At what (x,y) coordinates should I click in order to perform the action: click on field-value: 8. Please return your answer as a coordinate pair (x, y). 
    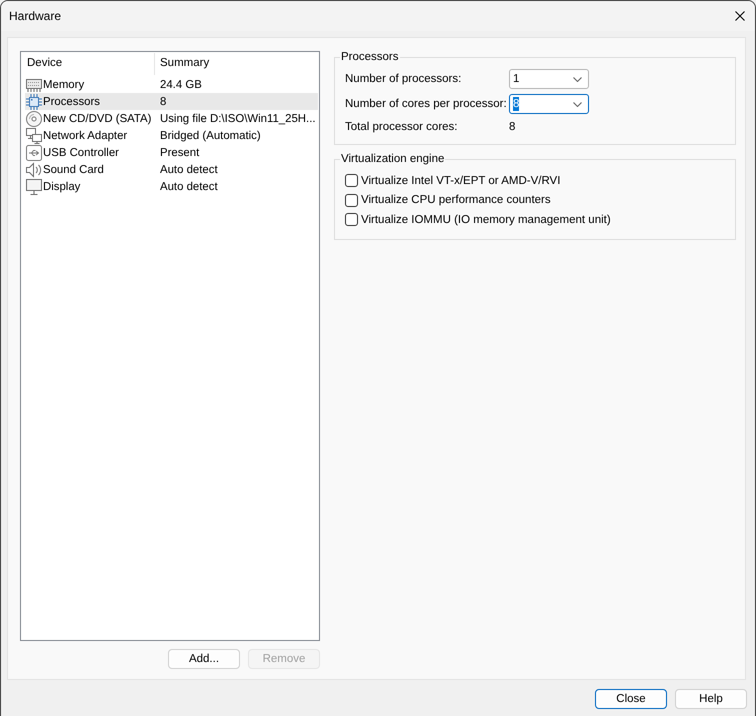
    Looking at the image, I should click on (512, 127).